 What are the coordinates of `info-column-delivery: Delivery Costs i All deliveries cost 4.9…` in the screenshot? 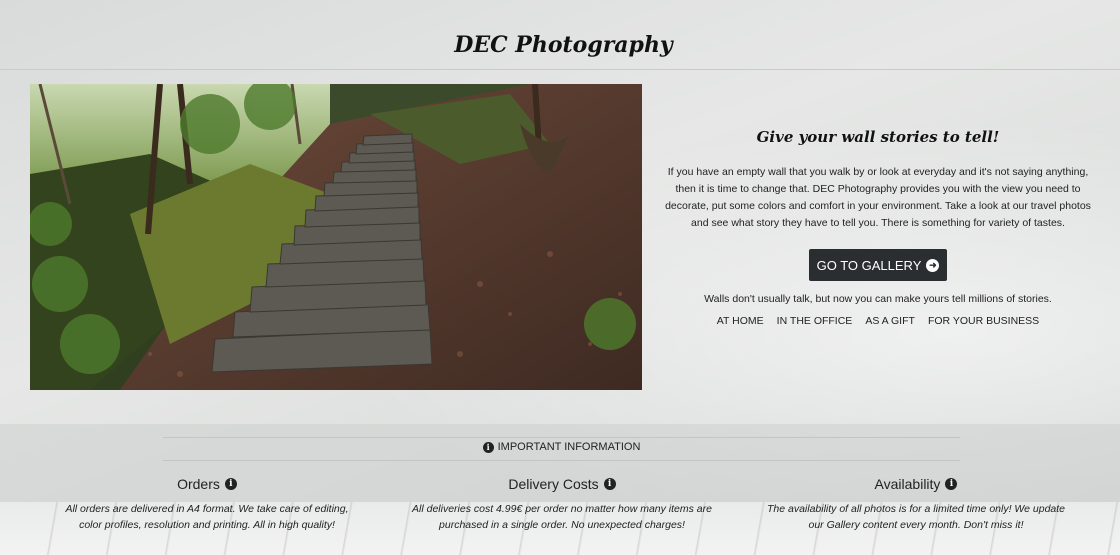 It's located at (562, 504).